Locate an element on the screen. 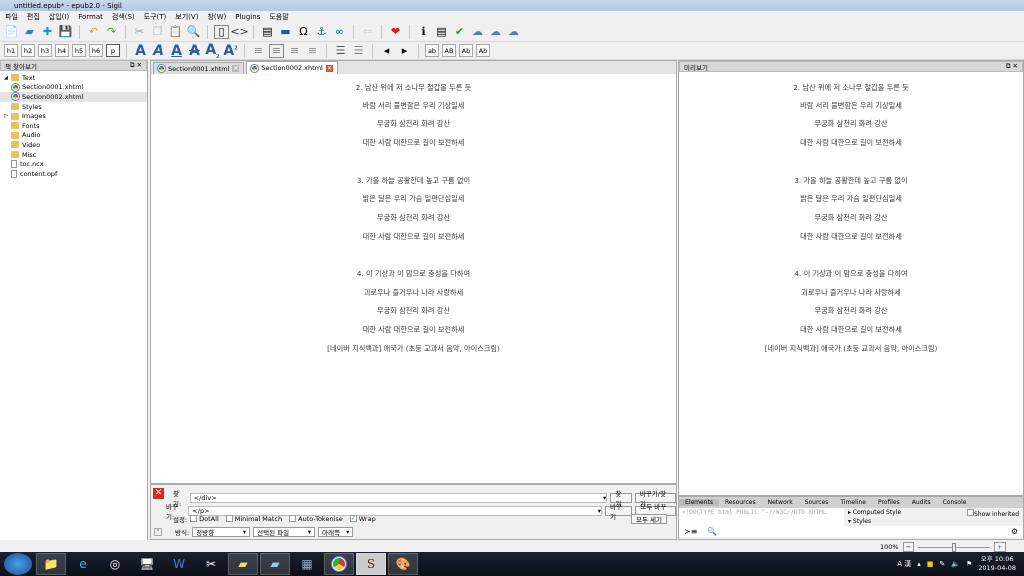  heading-h1-button: h1 is located at coordinates (11, 50).